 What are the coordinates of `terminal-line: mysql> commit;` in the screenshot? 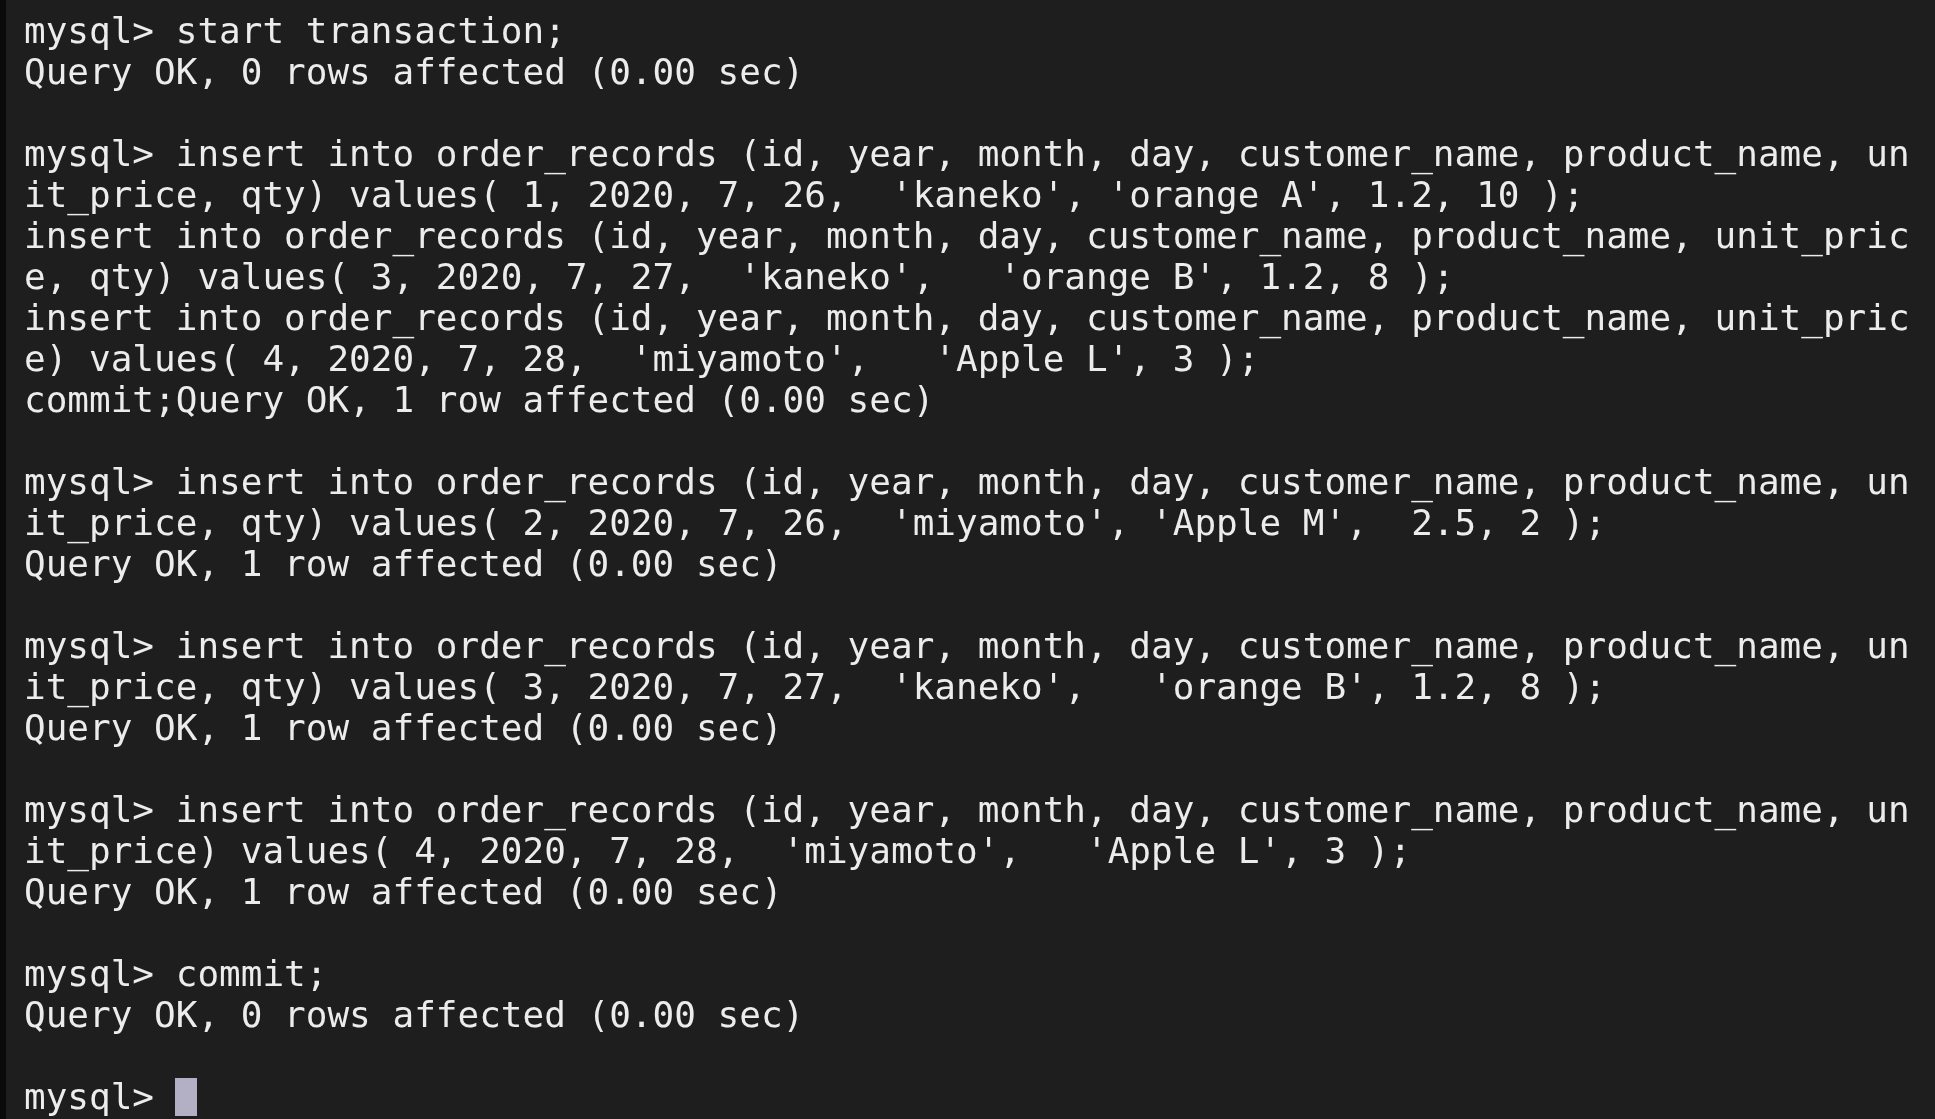 It's located at (176, 973).